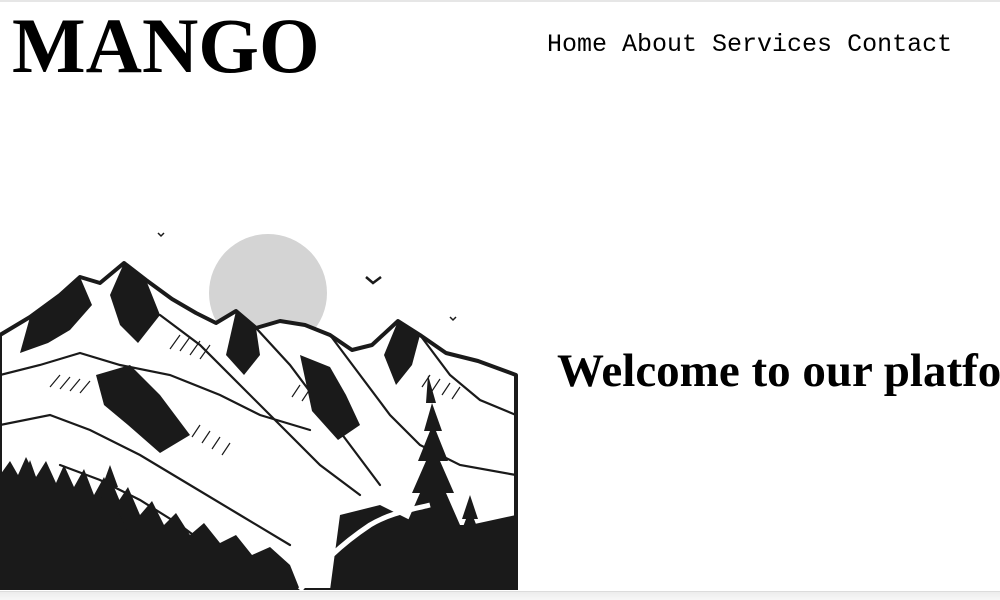  What do you see at coordinates (772, 45) in the screenshot?
I see `nav-link-services: Services` at bounding box center [772, 45].